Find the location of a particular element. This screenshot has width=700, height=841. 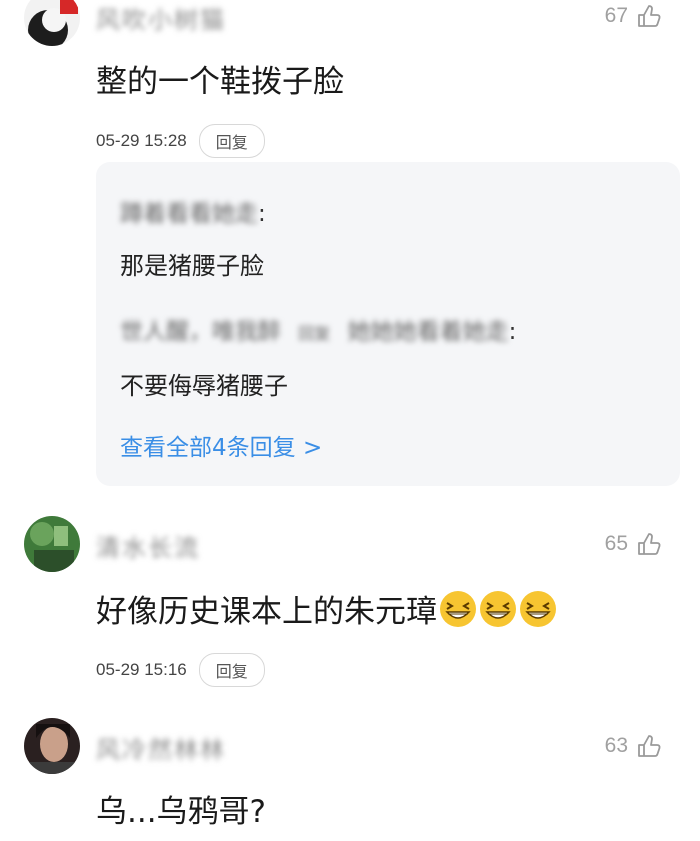

comment-meta: 05-29 15:16 回复 is located at coordinates (180, 670).